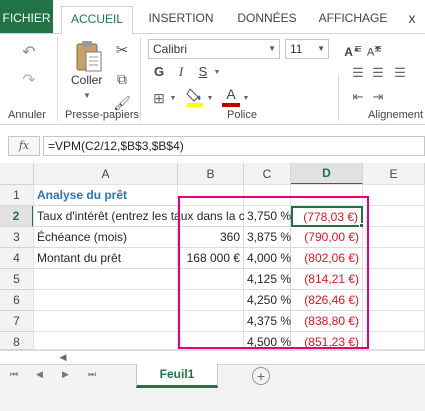 This screenshot has width=425, height=411. What do you see at coordinates (89, 56) in the screenshot?
I see `paste-icon` at bounding box center [89, 56].